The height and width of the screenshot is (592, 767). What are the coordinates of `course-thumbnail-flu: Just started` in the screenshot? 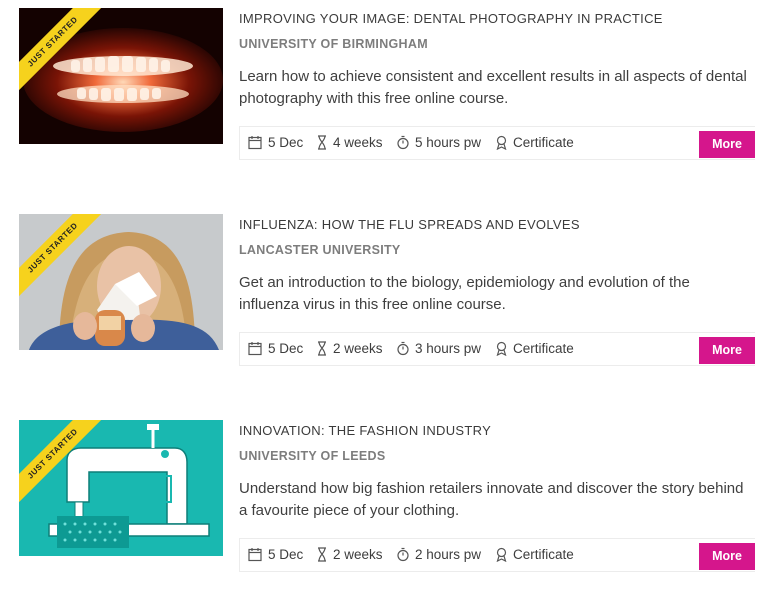 It's located at (121, 282).